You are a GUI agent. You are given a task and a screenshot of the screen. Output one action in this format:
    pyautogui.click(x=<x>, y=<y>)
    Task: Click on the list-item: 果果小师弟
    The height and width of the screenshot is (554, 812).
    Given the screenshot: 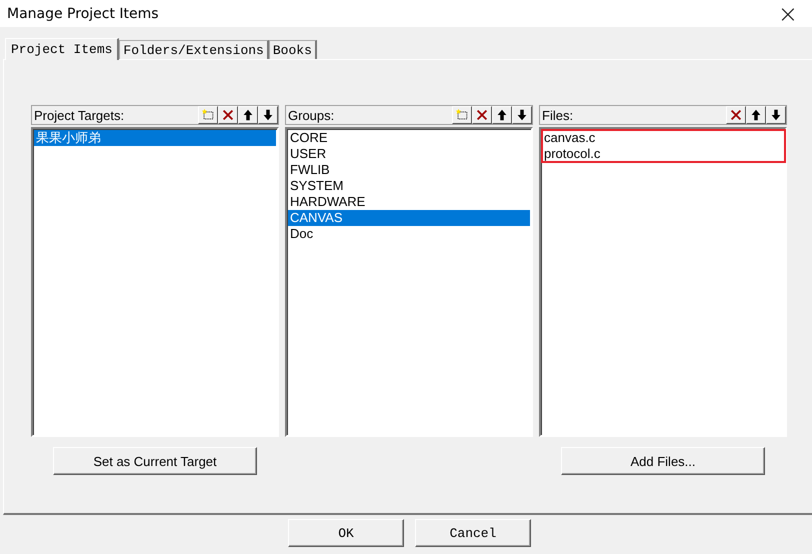 What is the action you would take?
    pyautogui.click(x=155, y=138)
    